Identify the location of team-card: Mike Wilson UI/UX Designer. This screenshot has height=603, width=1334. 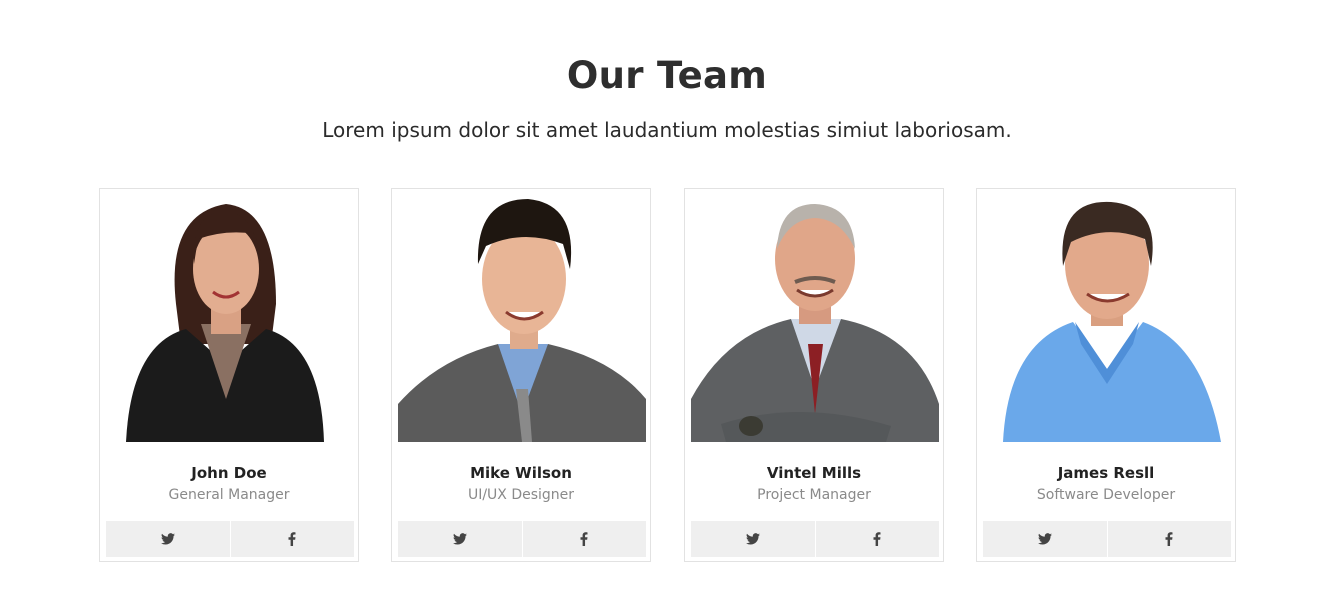
(521, 375).